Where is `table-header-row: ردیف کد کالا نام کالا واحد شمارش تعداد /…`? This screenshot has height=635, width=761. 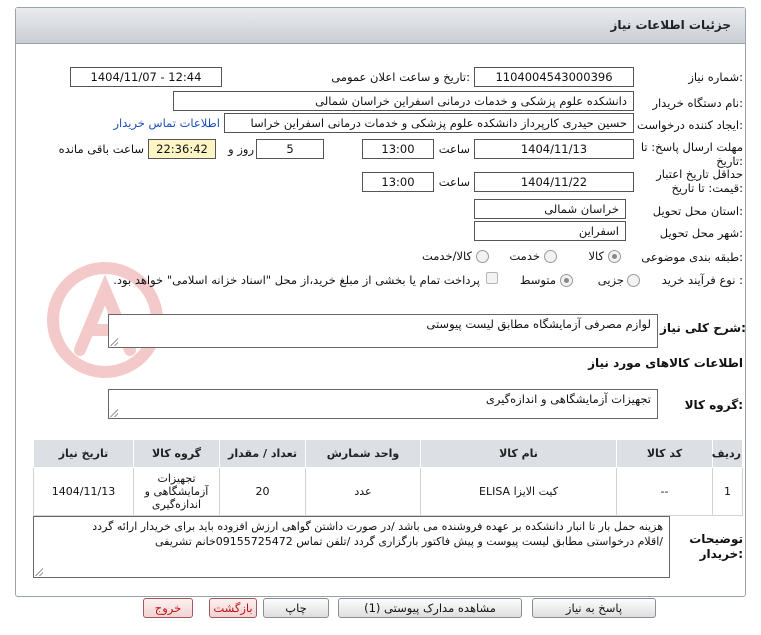
table-header-row: ردیف کد کالا نام کالا واحد شمارش تعداد /… is located at coordinates (388, 453).